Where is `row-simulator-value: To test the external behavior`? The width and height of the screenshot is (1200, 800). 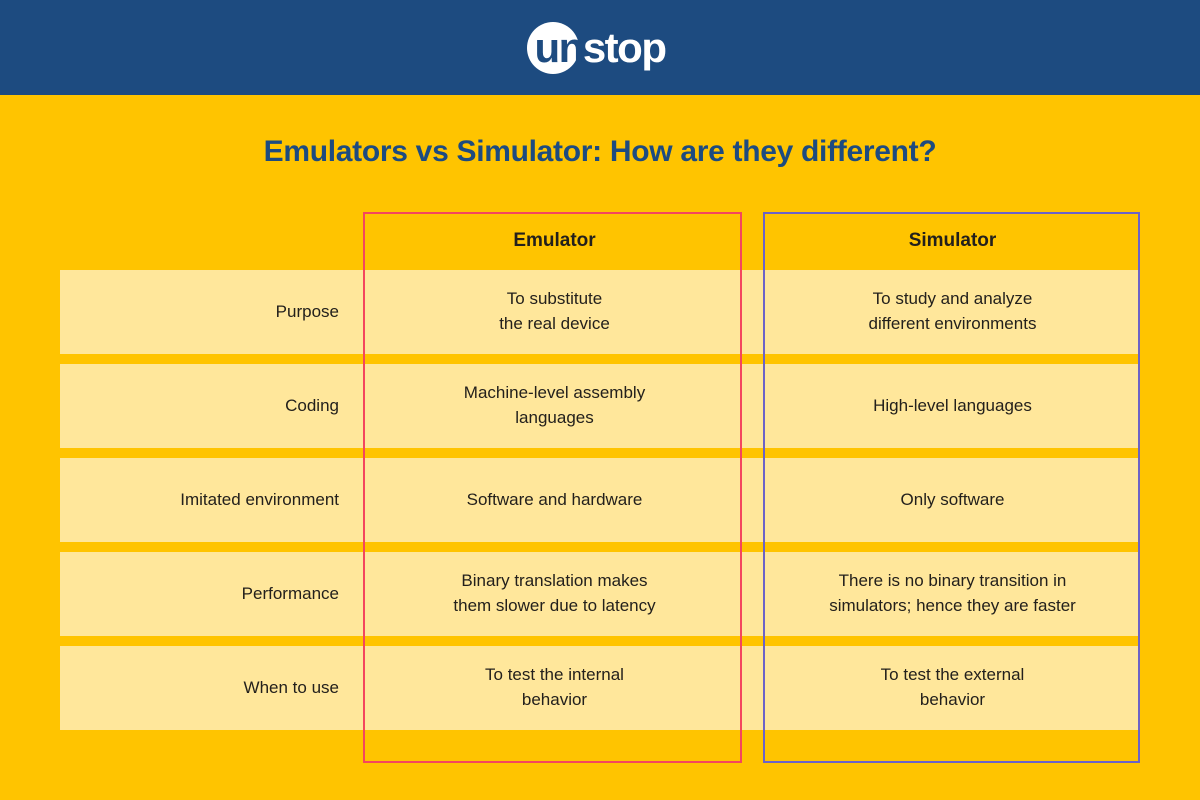 row-simulator-value: To test the external behavior is located at coordinates (952, 687).